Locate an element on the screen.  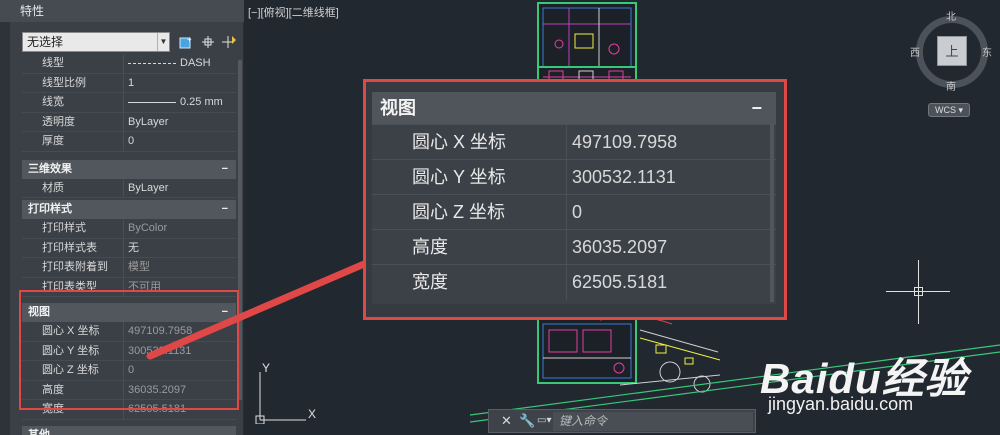
viewcube-top-face: 上 is located at coordinates (952, 51).